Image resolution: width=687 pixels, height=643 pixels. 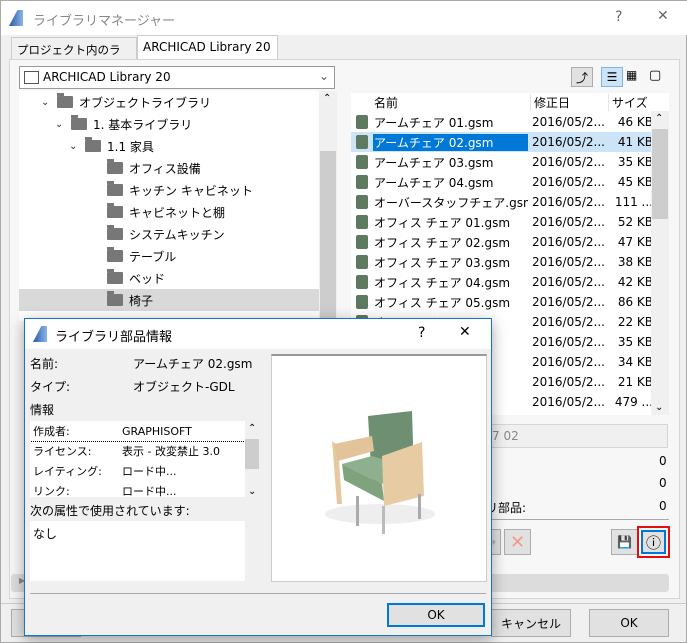 What do you see at coordinates (653, 542) in the screenshot?
I see `info-button: ⓘ` at bounding box center [653, 542].